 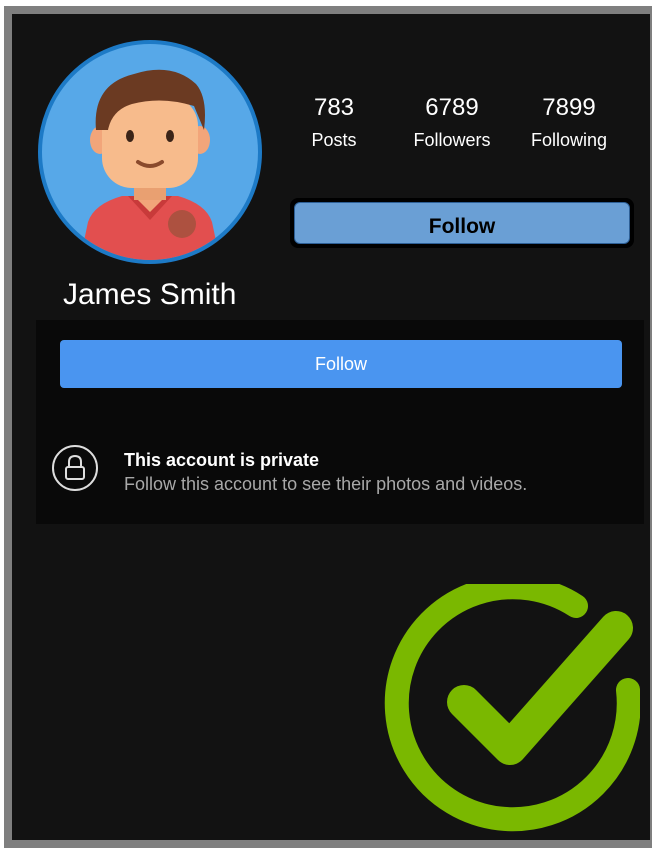 I want to click on follow-top-button: Follow, so click(x=462, y=223).